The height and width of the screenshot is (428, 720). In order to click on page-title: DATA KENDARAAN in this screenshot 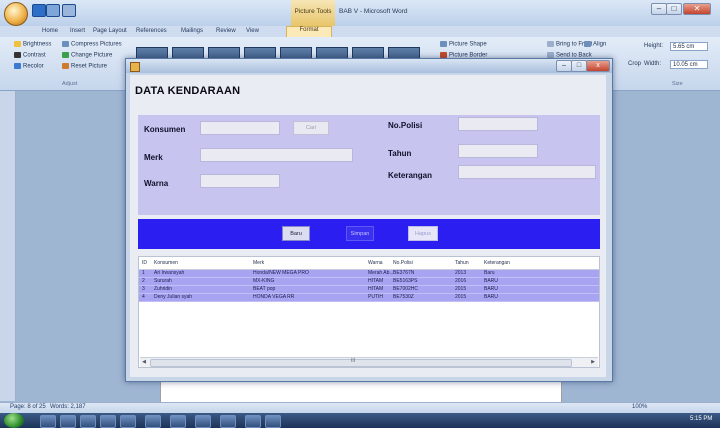, I will do `click(188, 91)`.